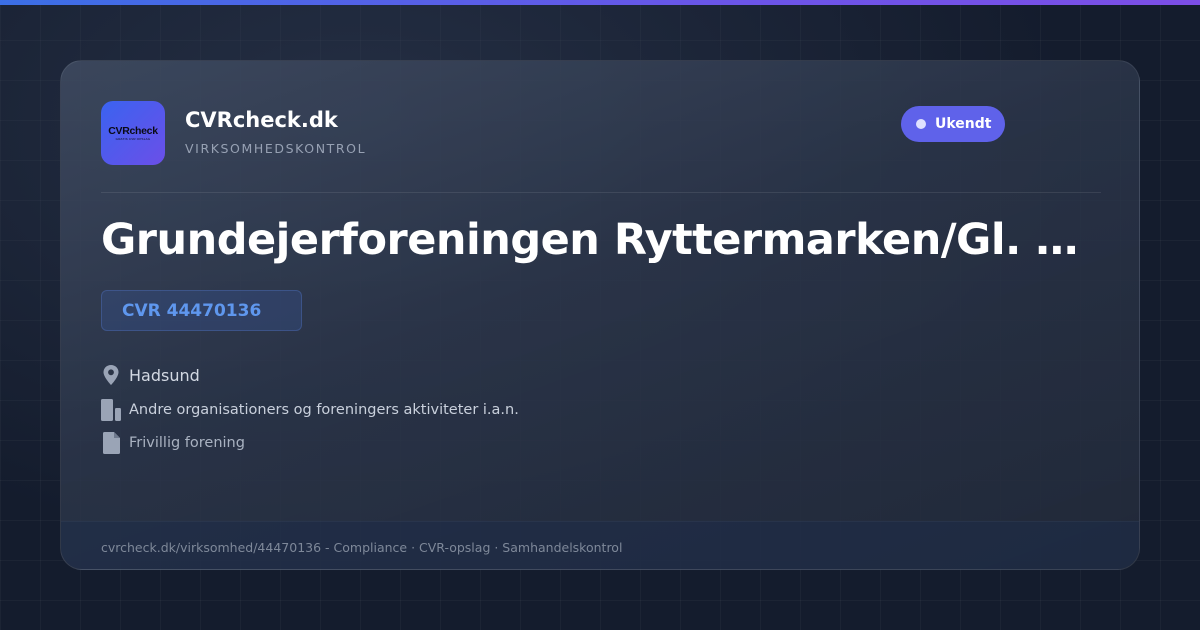 Image resolution: width=1200 pixels, height=630 pixels. I want to click on location-pin-icon, so click(111, 375).